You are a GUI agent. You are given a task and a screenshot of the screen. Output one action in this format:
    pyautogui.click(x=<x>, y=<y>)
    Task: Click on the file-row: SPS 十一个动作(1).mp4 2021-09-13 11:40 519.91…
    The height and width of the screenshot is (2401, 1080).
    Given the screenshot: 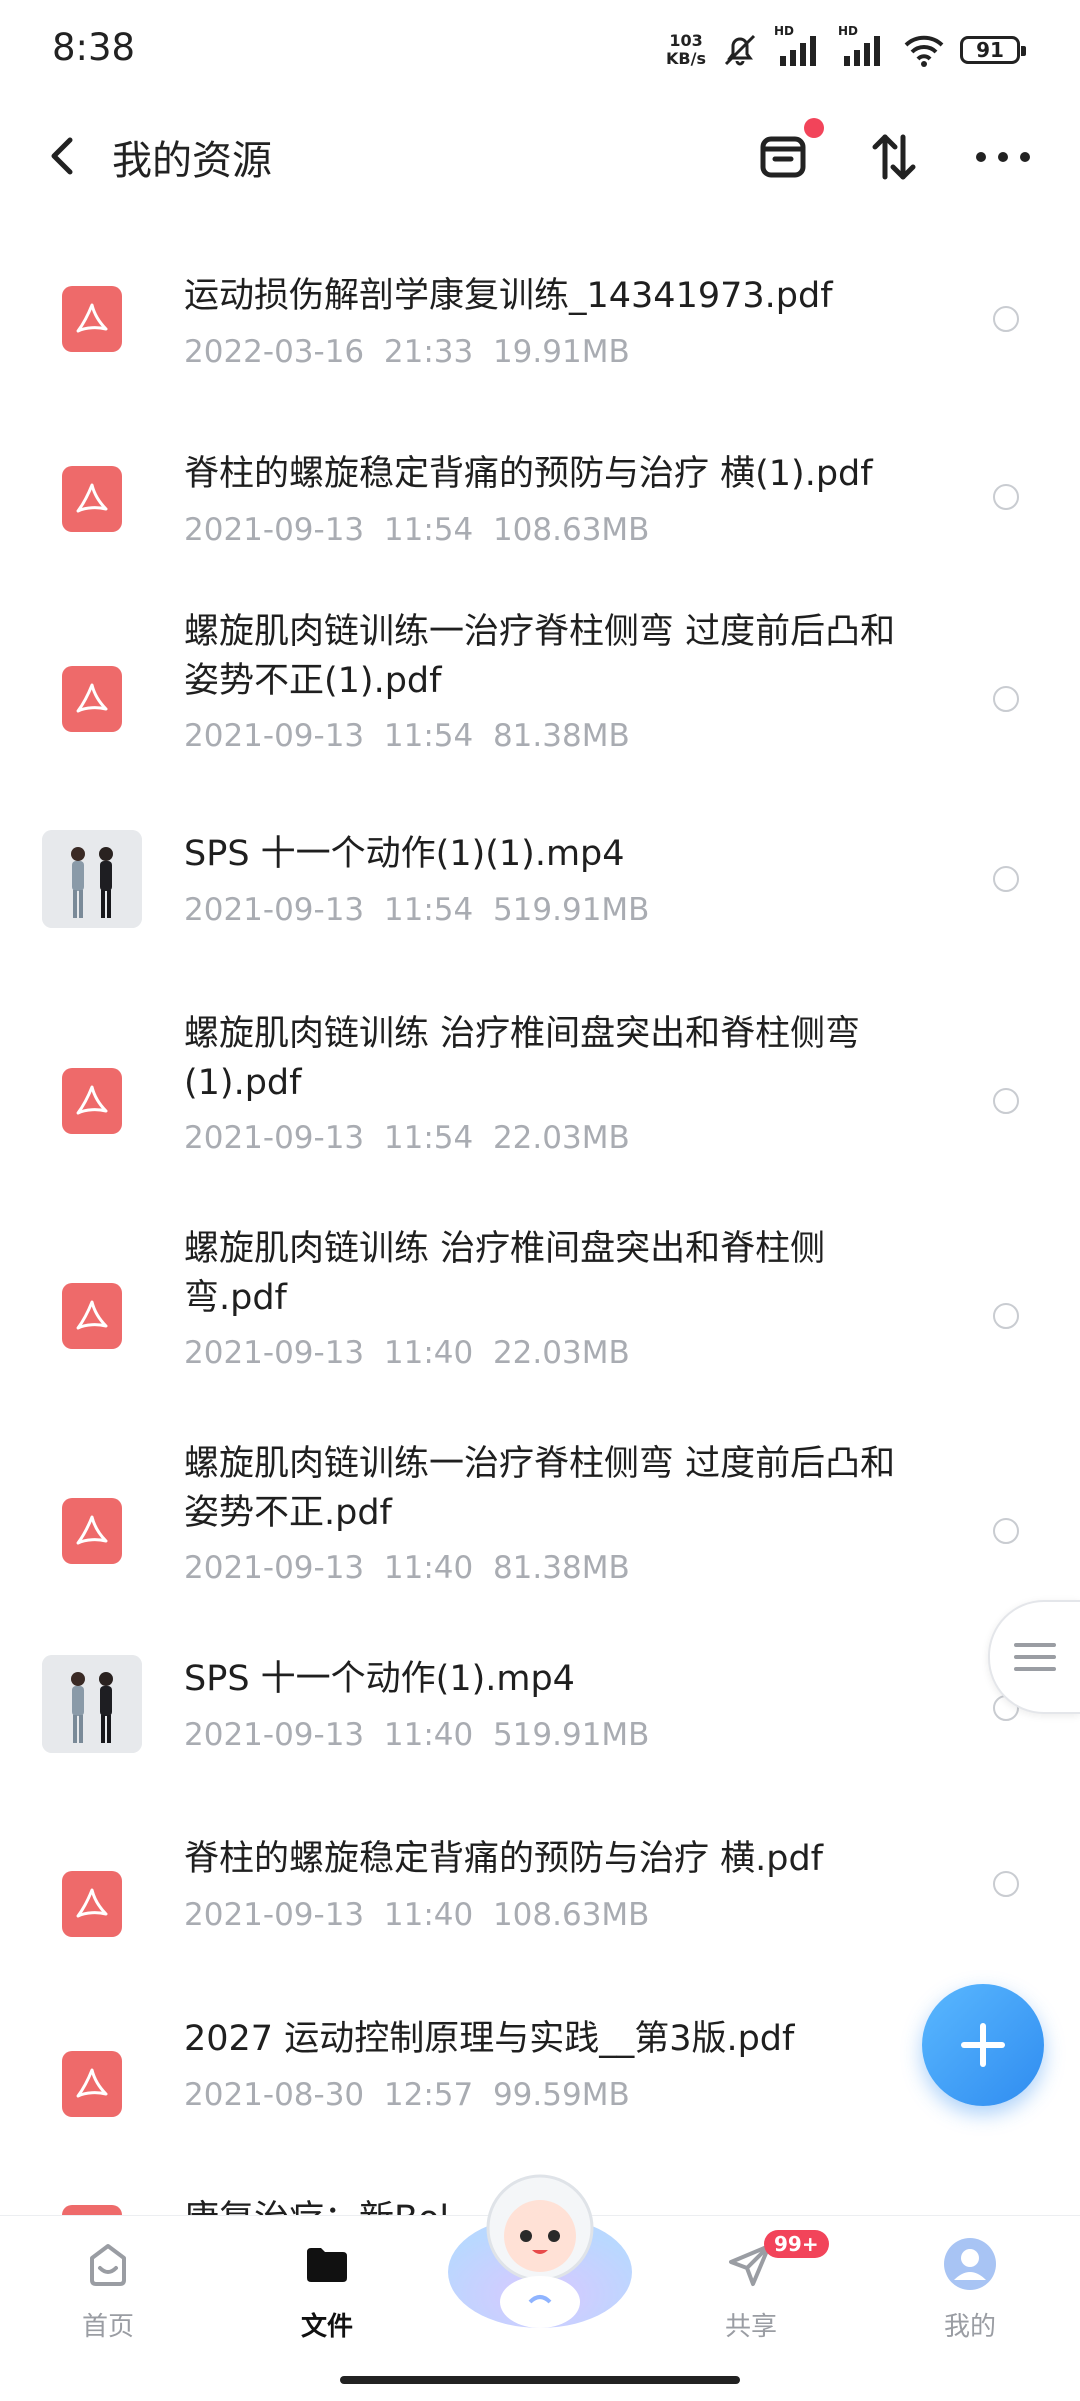 What is the action you would take?
    pyautogui.click(x=540, y=1725)
    